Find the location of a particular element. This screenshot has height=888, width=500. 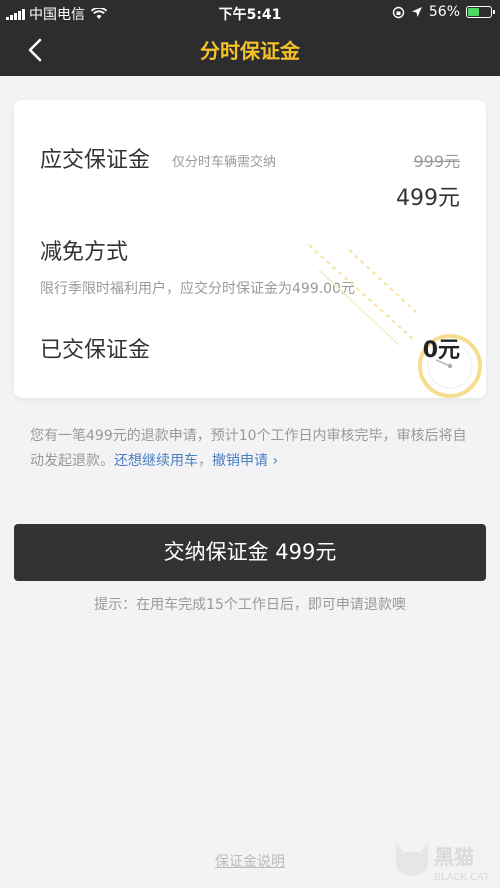

rotation-lock-icon is located at coordinates (398, 12).